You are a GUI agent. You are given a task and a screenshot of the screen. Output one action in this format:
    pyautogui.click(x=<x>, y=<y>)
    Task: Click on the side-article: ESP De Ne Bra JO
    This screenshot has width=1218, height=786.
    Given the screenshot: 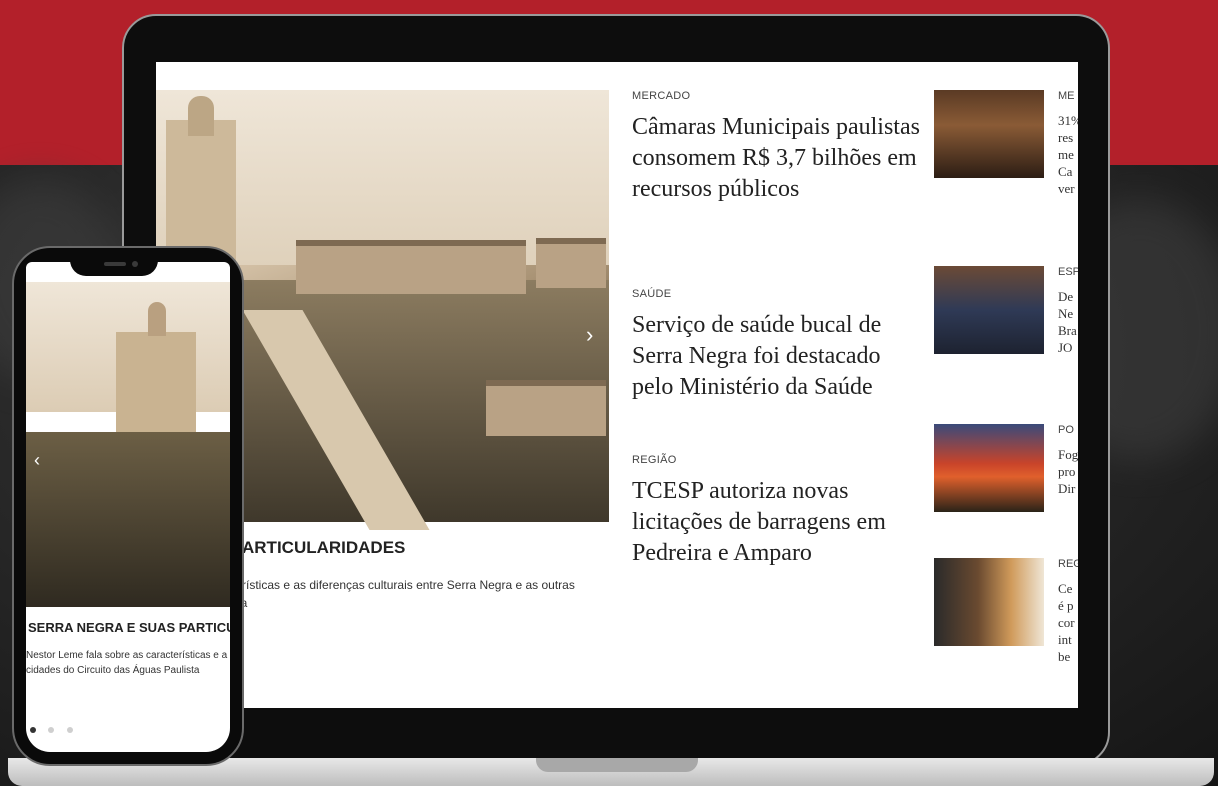 What is the action you would take?
    pyautogui.click(x=1006, y=311)
    